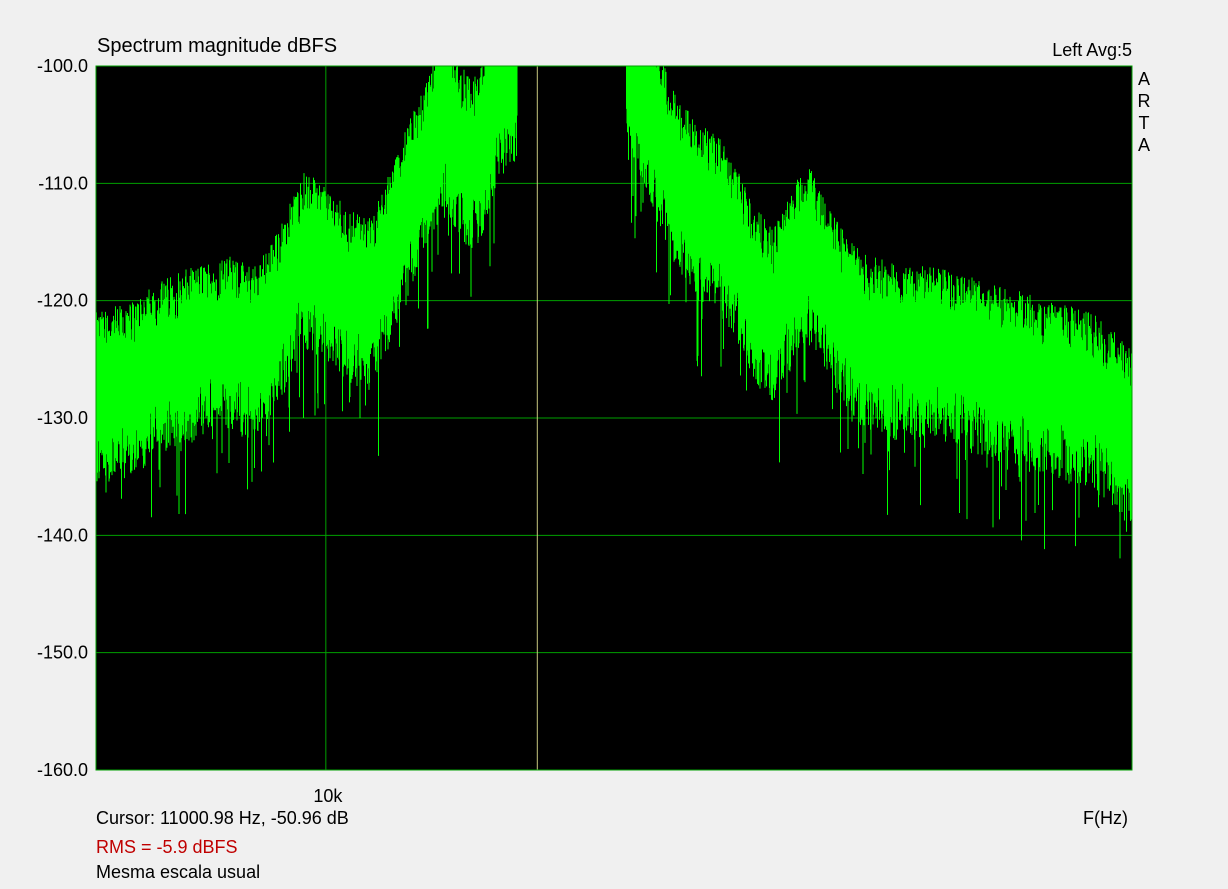 This screenshot has width=1228, height=889. I want to click on y-tick-label: -150.0, so click(62, 653).